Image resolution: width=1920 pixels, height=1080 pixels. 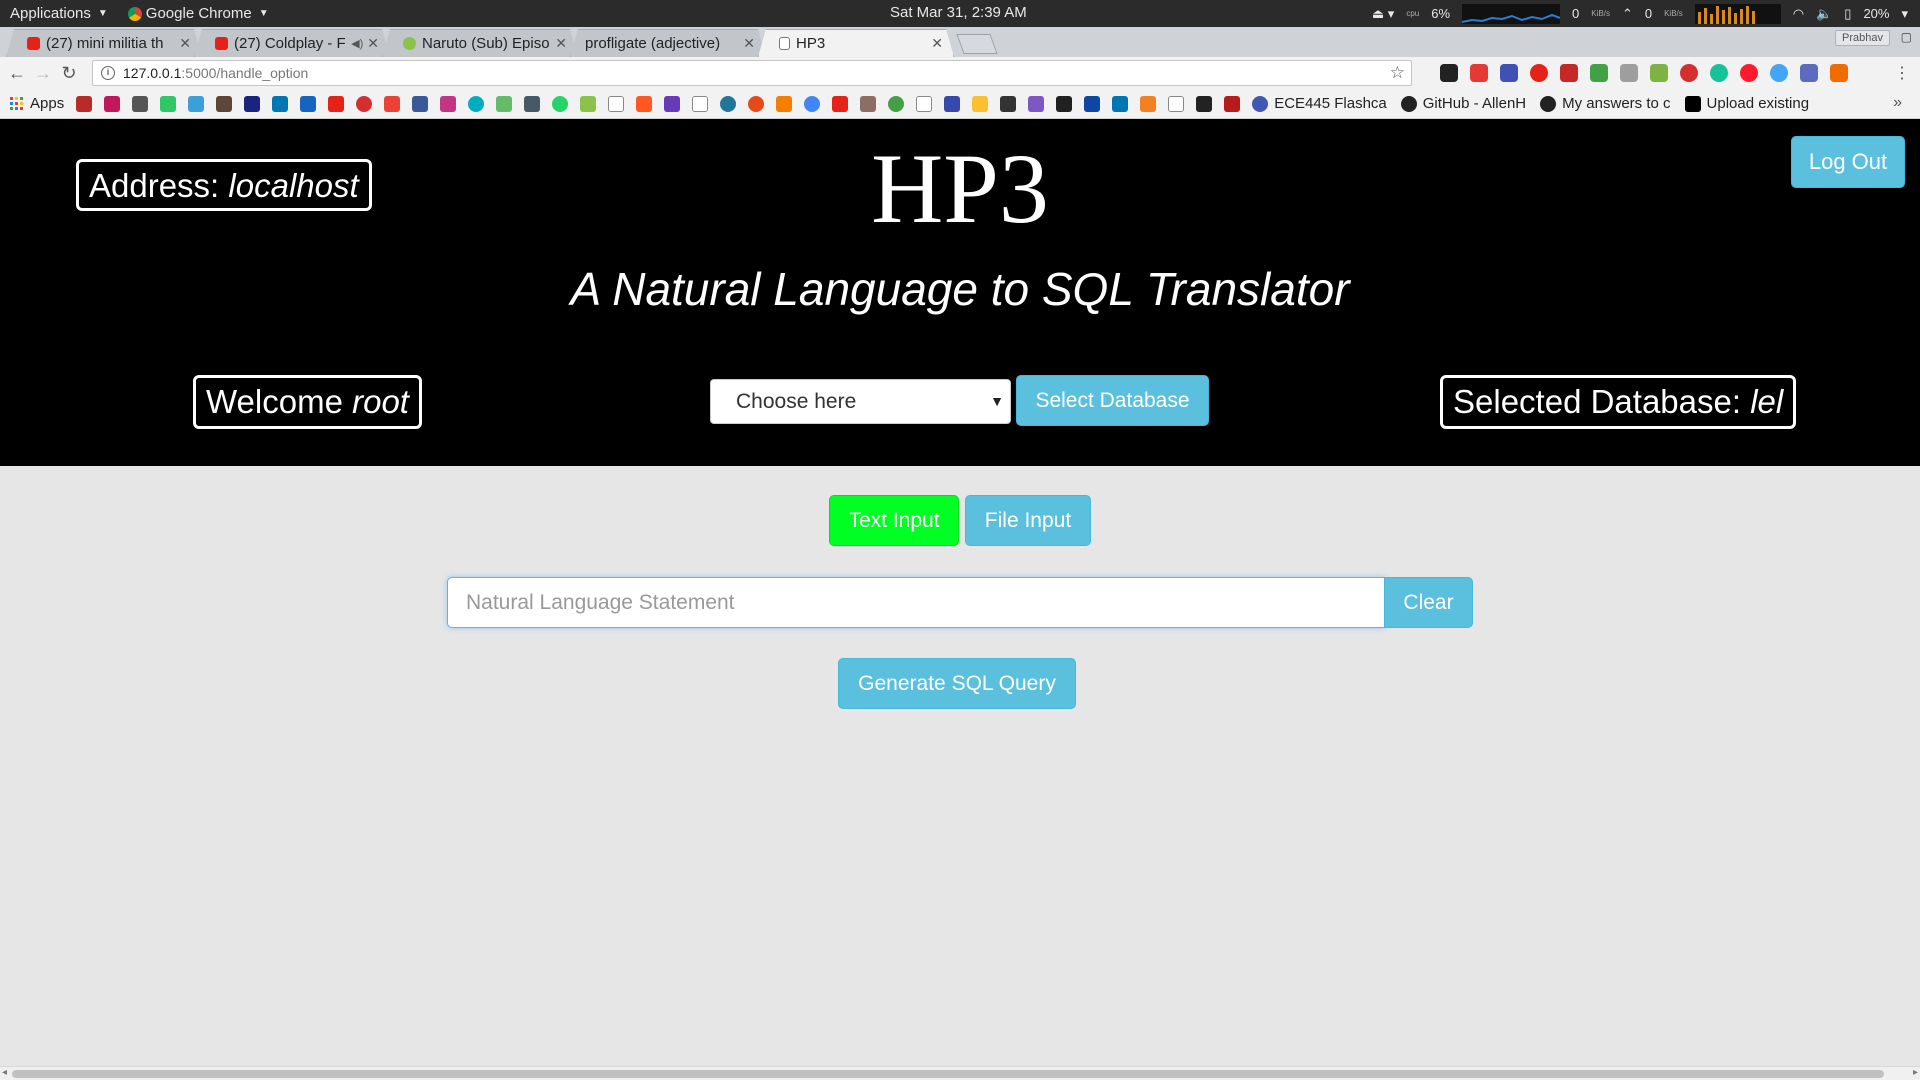 What do you see at coordinates (728, 103) in the screenshot?
I see `wordpress-icon` at bounding box center [728, 103].